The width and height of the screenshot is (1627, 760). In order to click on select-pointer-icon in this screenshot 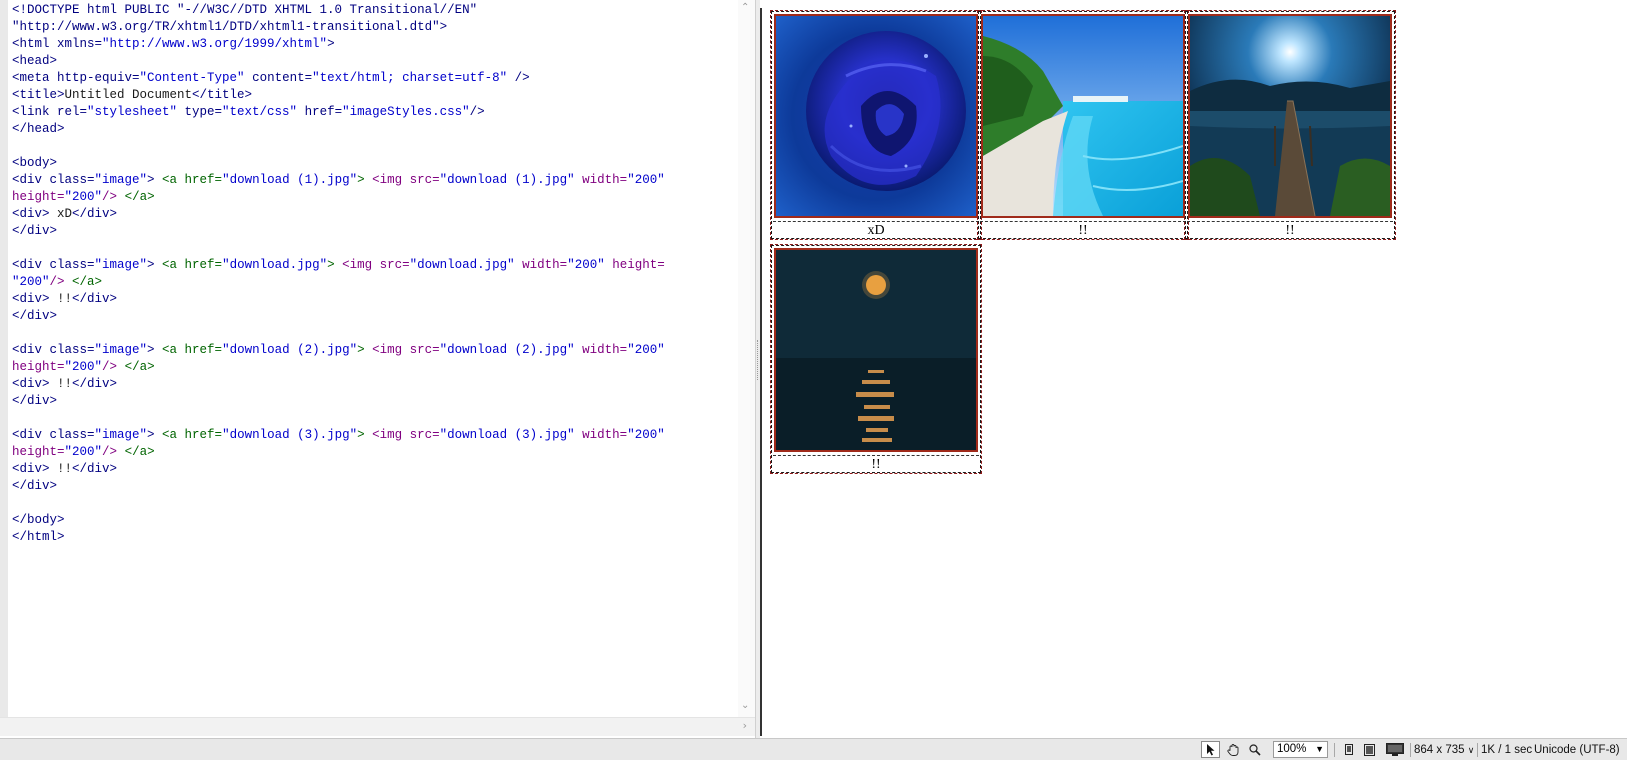, I will do `click(1210, 749)`.